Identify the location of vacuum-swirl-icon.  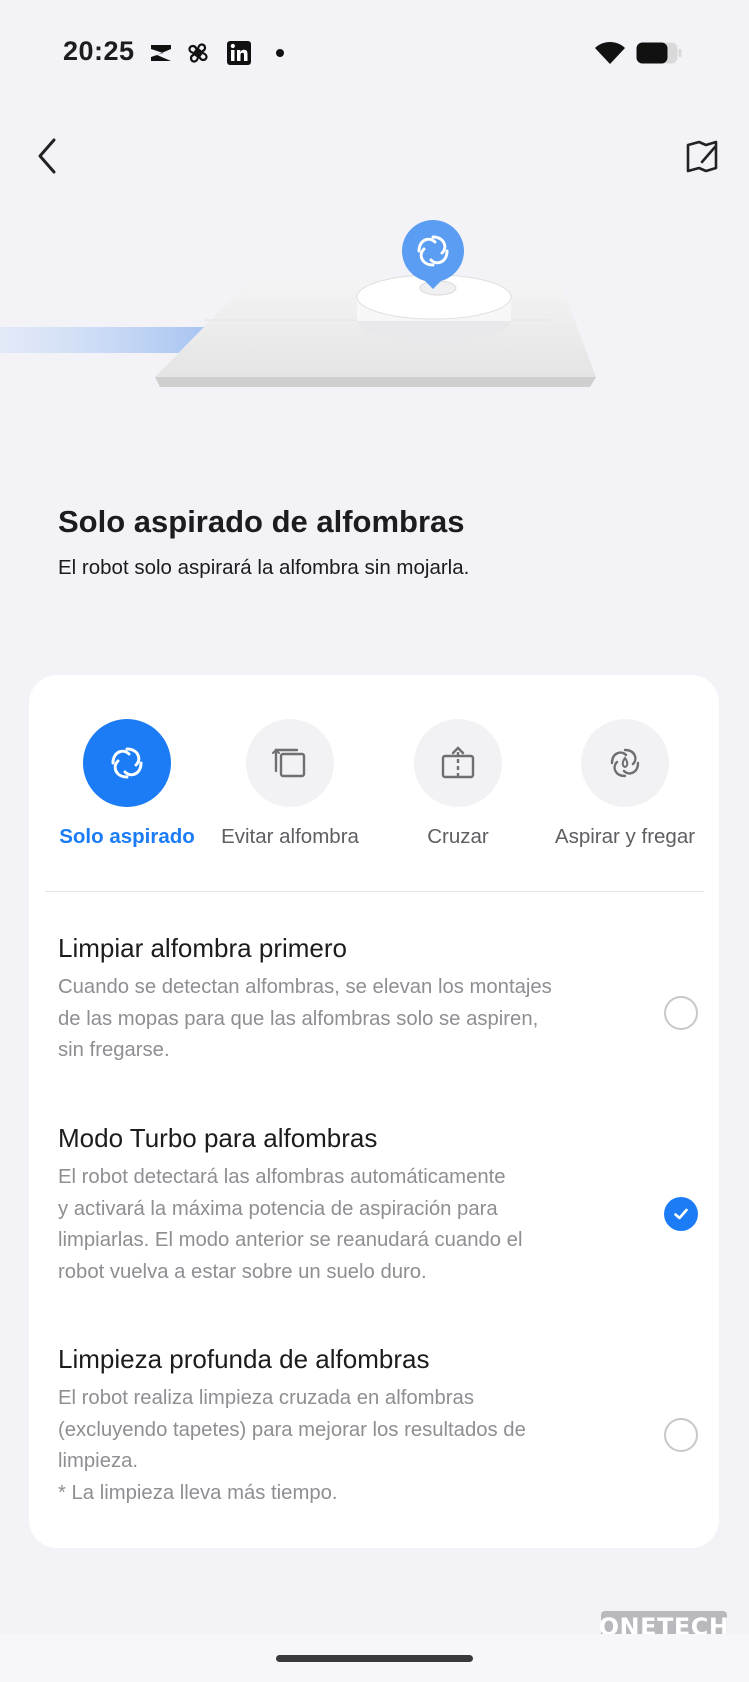
(127, 763).